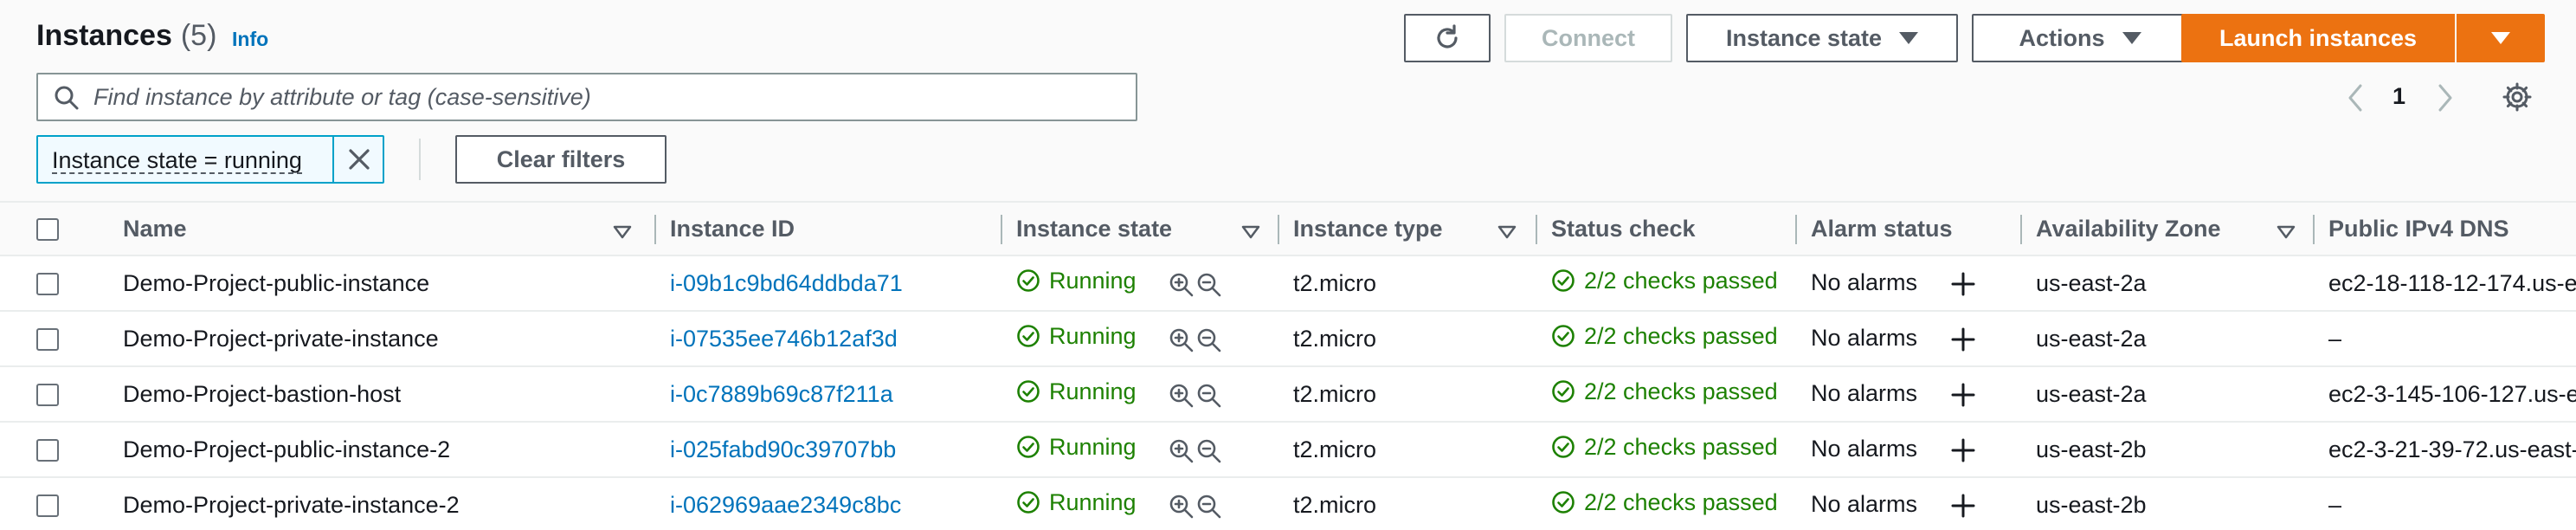  Describe the element at coordinates (2418, 229) in the screenshot. I see `column-label: Public IPv4 DNS` at that location.